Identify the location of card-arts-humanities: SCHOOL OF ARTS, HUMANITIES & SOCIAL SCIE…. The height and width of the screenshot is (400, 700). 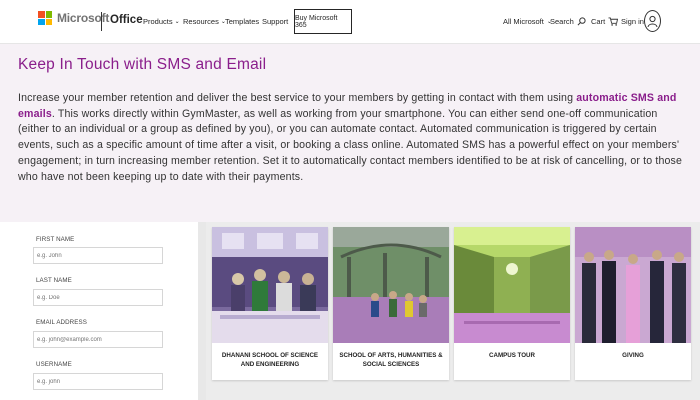
(391, 303).